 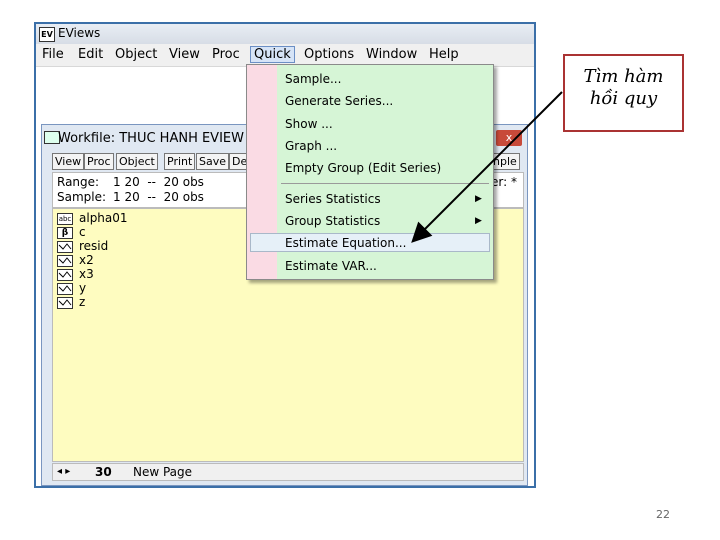 What do you see at coordinates (663, 514) in the screenshot?
I see `page-number: 22` at bounding box center [663, 514].